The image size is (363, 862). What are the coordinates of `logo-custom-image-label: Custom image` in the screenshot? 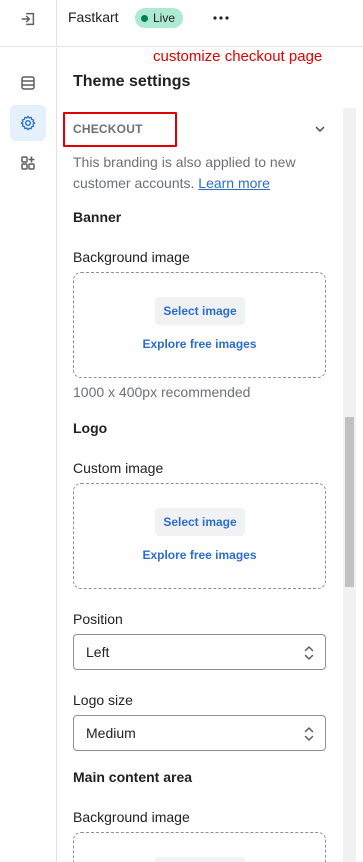 It's located at (118, 468).